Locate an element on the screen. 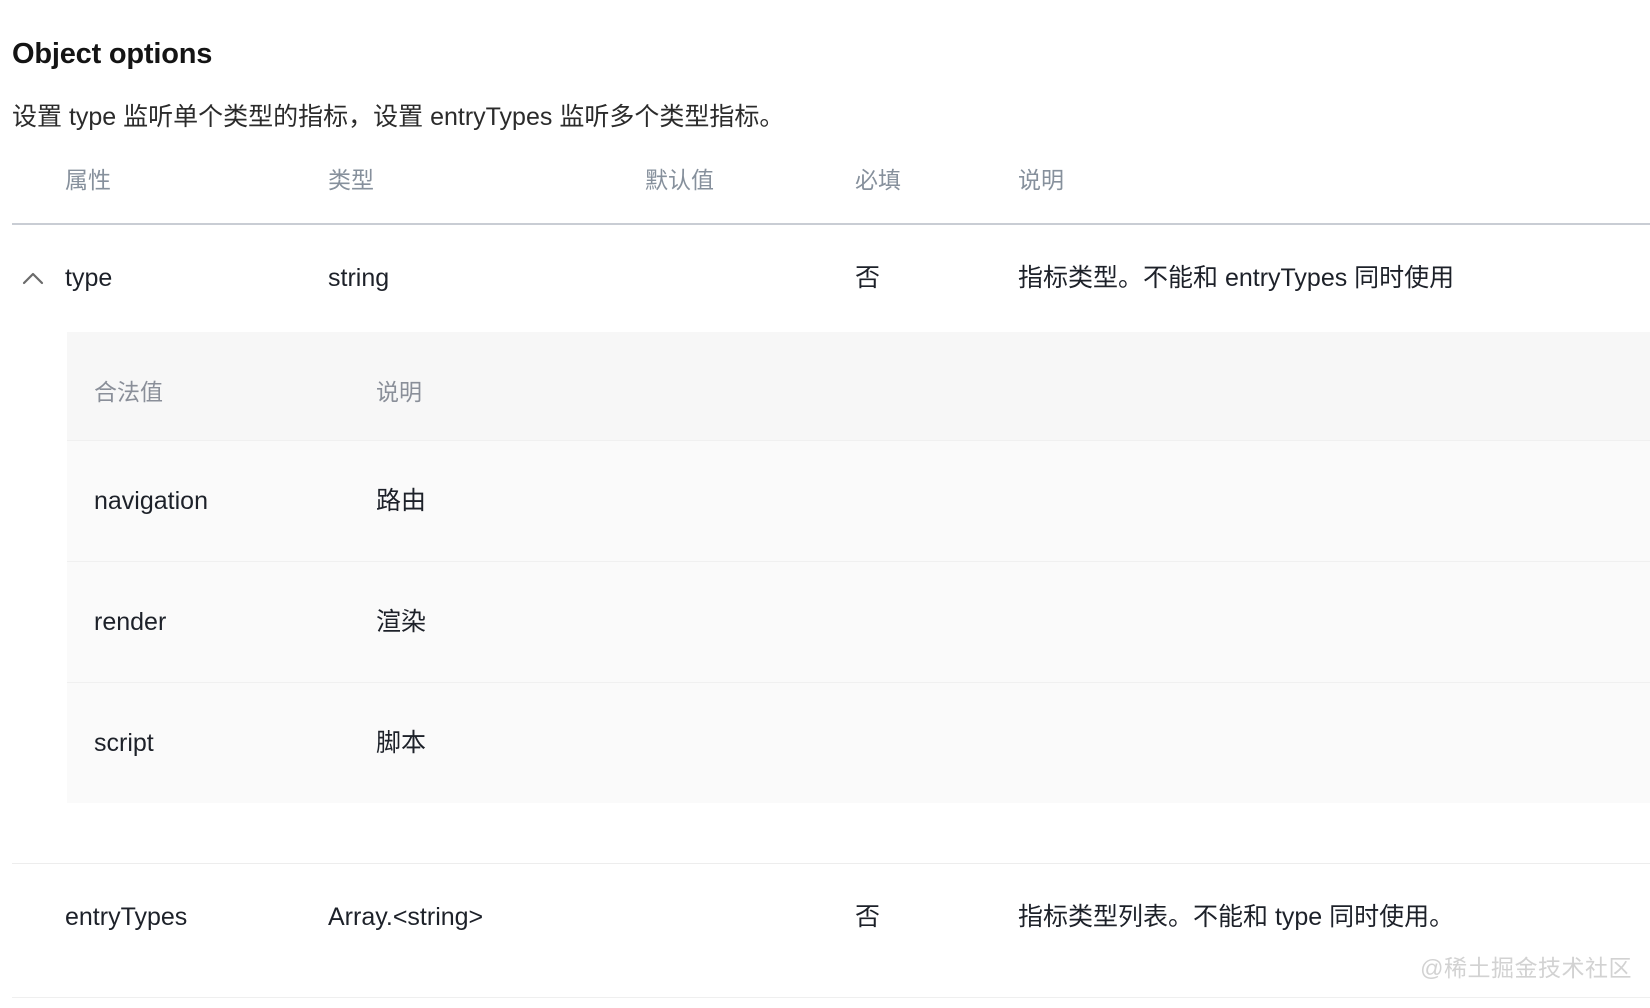 Image resolution: width=1650 pixels, height=1008 pixels. cell-attribute: entryTypes is located at coordinates (126, 917).